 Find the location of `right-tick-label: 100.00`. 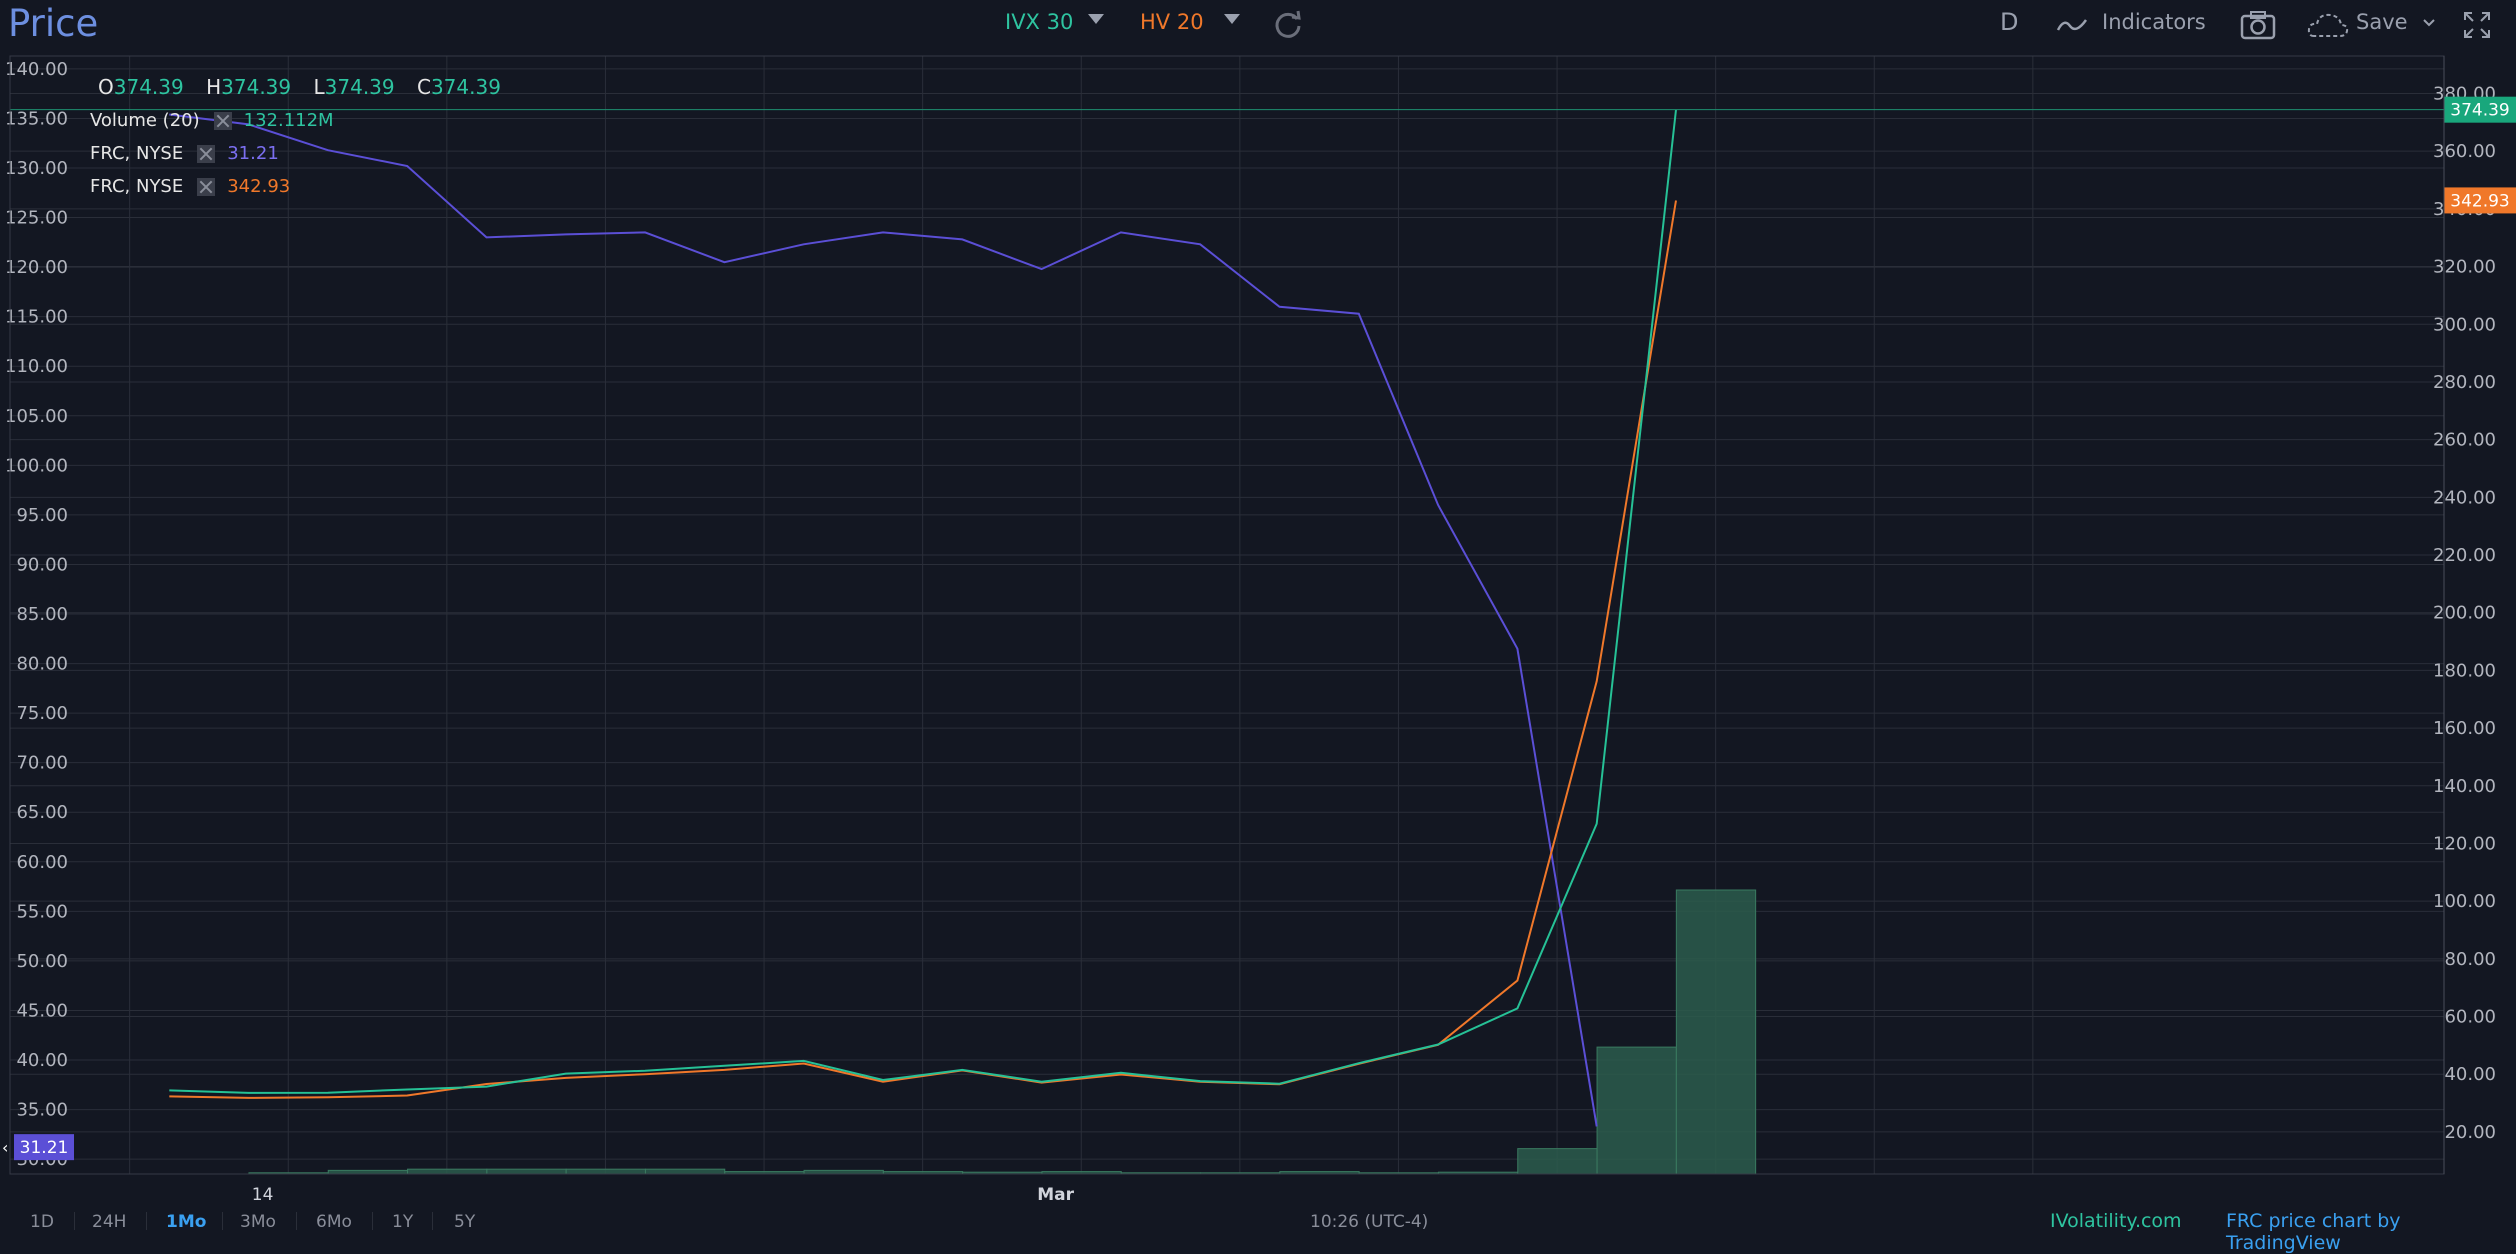

right-tick-label: 100.00 is located at coordinates (2464, 901).